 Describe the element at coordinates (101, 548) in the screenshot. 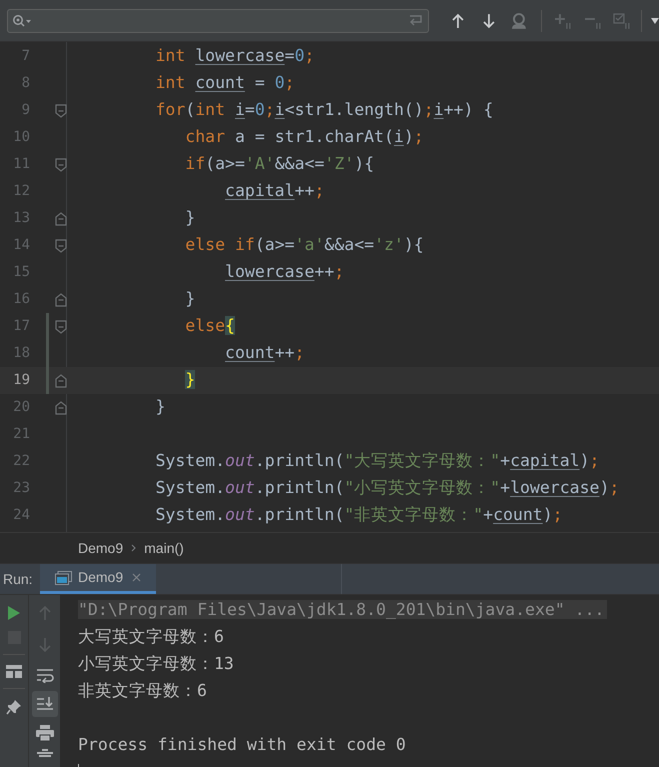

I see `breadcrumb-item: Demo9` at that location.